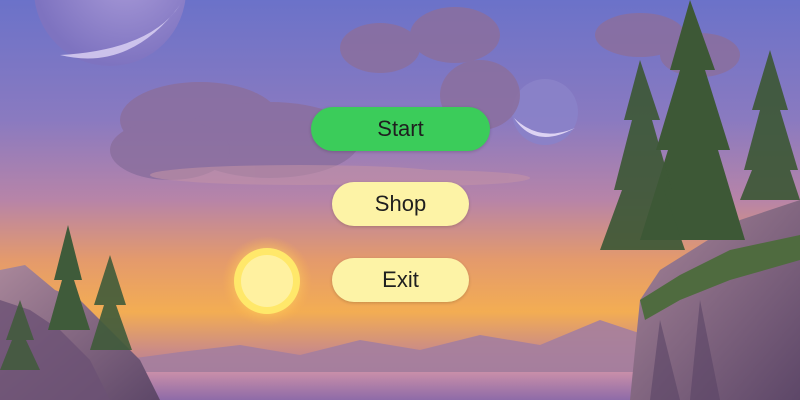  I want to click on start-button: Start, so click(400, 129).